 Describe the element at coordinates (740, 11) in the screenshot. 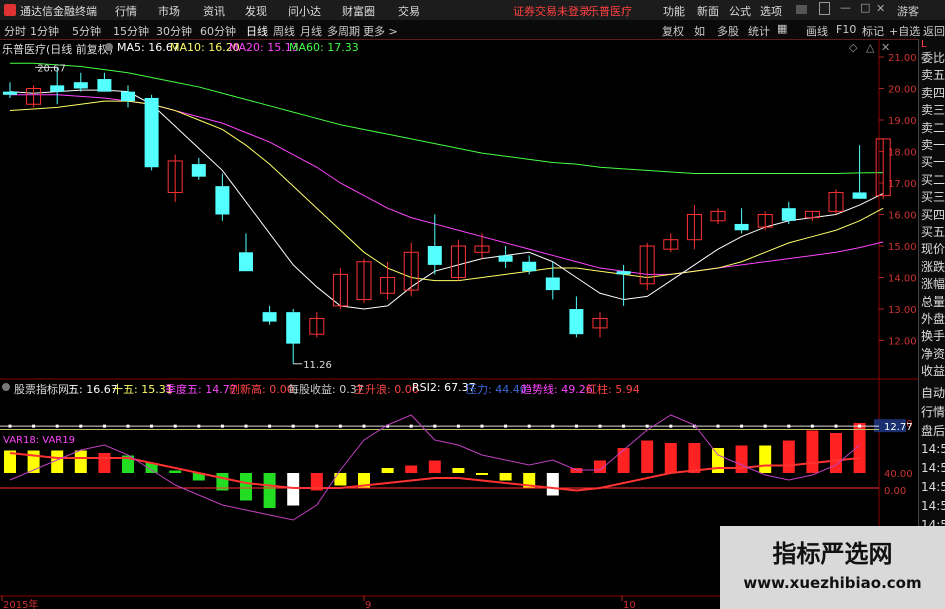

I see `menu-gongshi: 公式` at that location.